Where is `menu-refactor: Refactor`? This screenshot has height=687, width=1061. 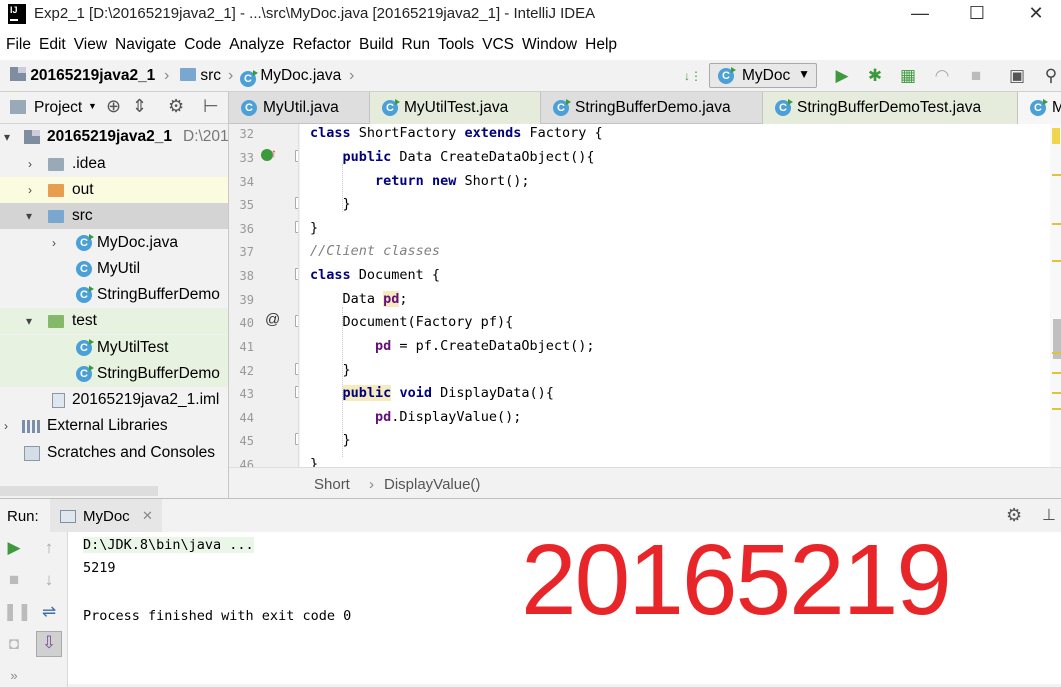
menu-refactor: Refactor is located at coordinates (321, 45).